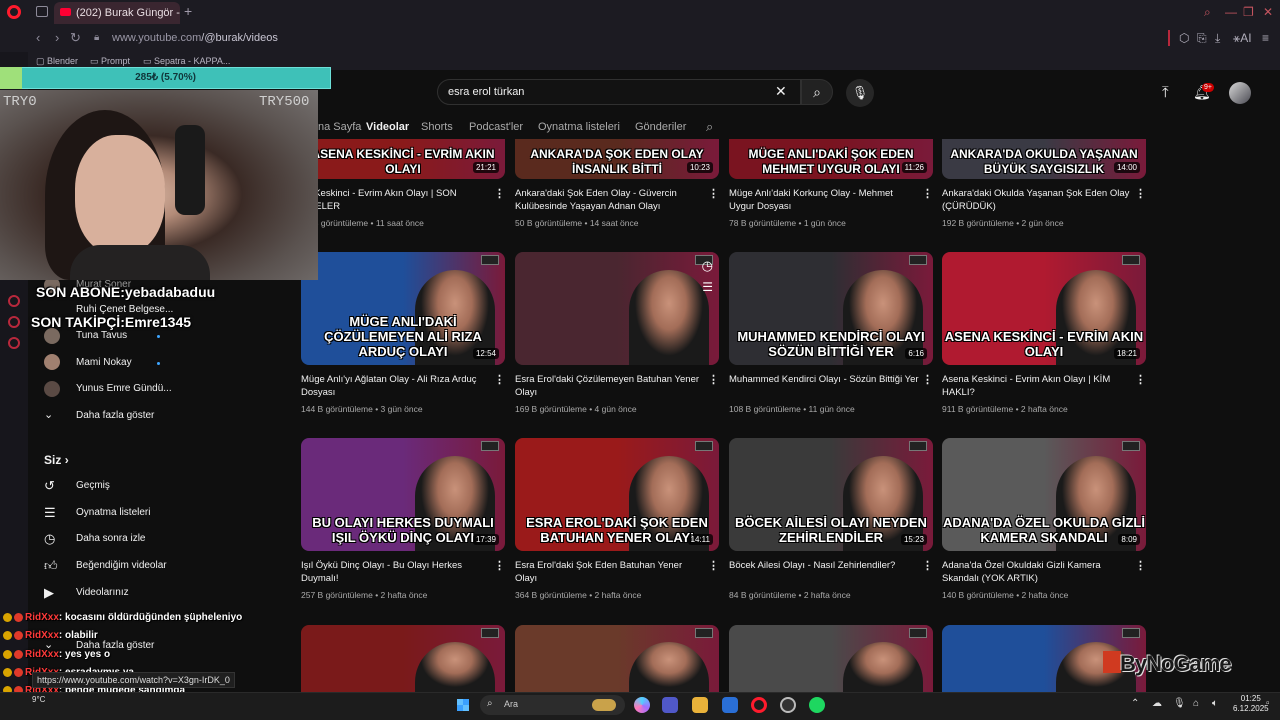  I want to click on tab-posts: Gönderiler, so click(660, 127).